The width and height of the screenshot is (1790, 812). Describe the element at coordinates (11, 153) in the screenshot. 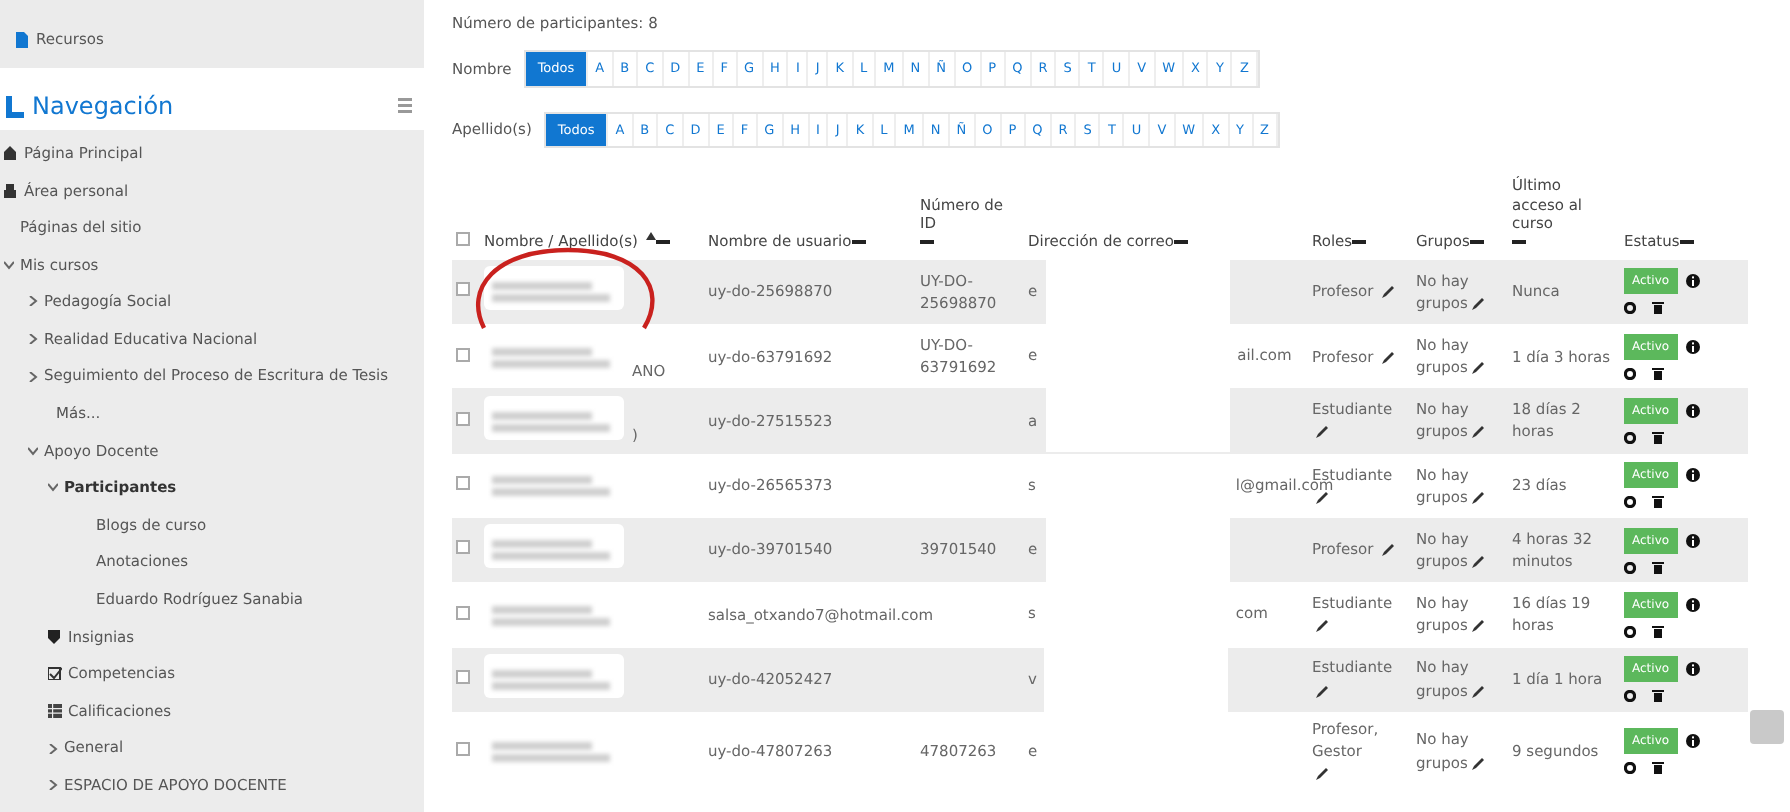

I see `home-icon` at that location.